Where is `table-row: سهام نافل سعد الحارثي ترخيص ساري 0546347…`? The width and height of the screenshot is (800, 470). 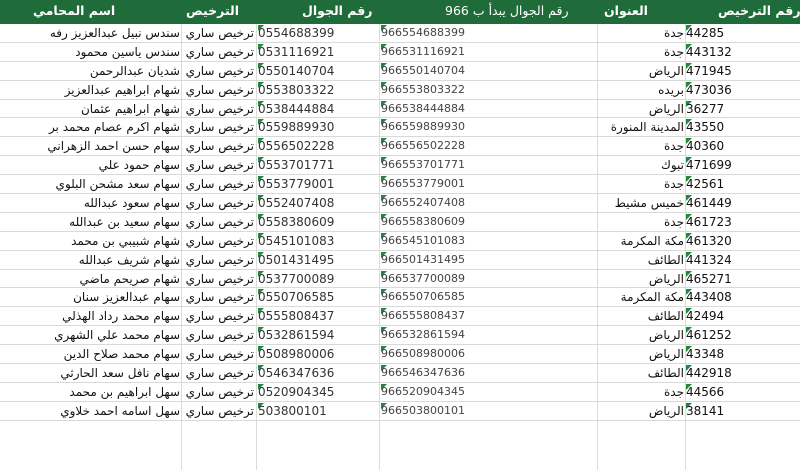
table-row: سهام نافل سعد الحارثي ترخيص ساري 0546347… is located at coordinates (400, 373).